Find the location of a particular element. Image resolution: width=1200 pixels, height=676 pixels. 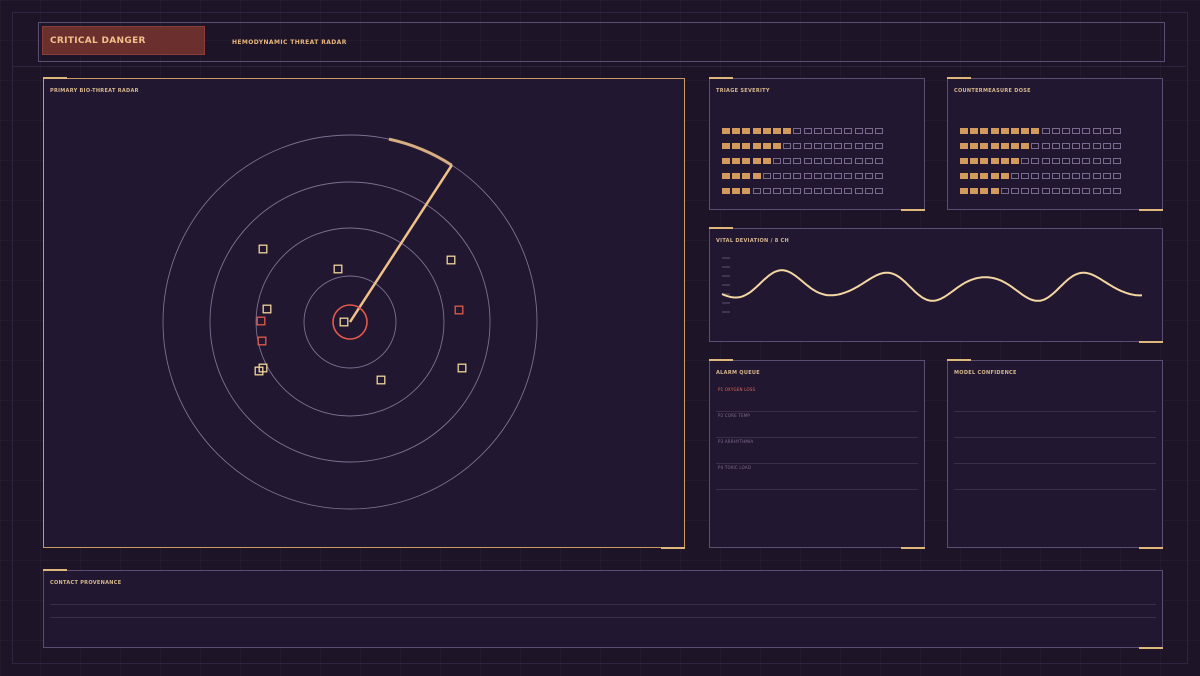

alarm-item: P2 CORE TEMP is located at coordinates (817, 424).